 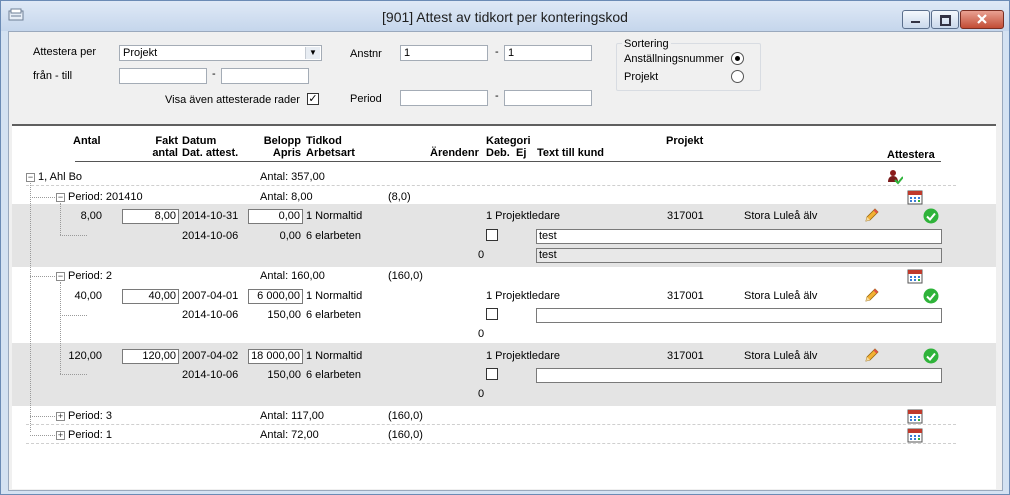 What do you see at coordinates (60, 435) in the screenshot?
I see `tree-expand-p1: +` at bounding box center [60, 435].